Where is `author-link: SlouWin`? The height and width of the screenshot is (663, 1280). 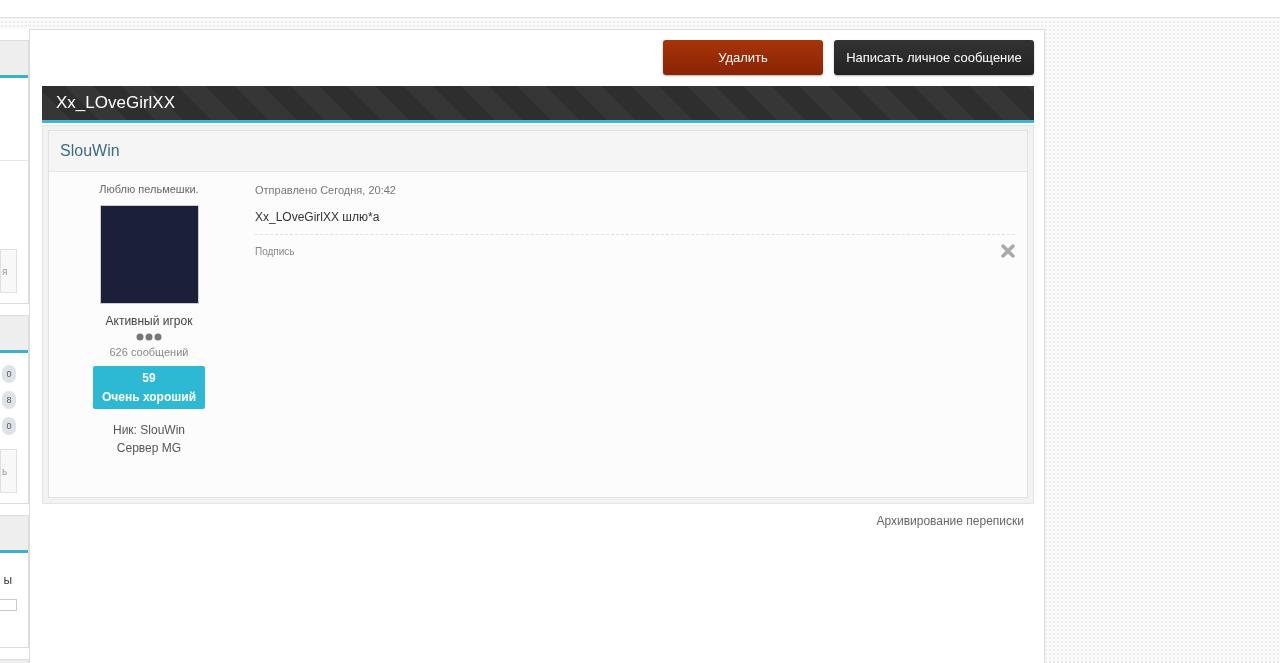
author-link: SlouWin is located at coordinates (90, 151).